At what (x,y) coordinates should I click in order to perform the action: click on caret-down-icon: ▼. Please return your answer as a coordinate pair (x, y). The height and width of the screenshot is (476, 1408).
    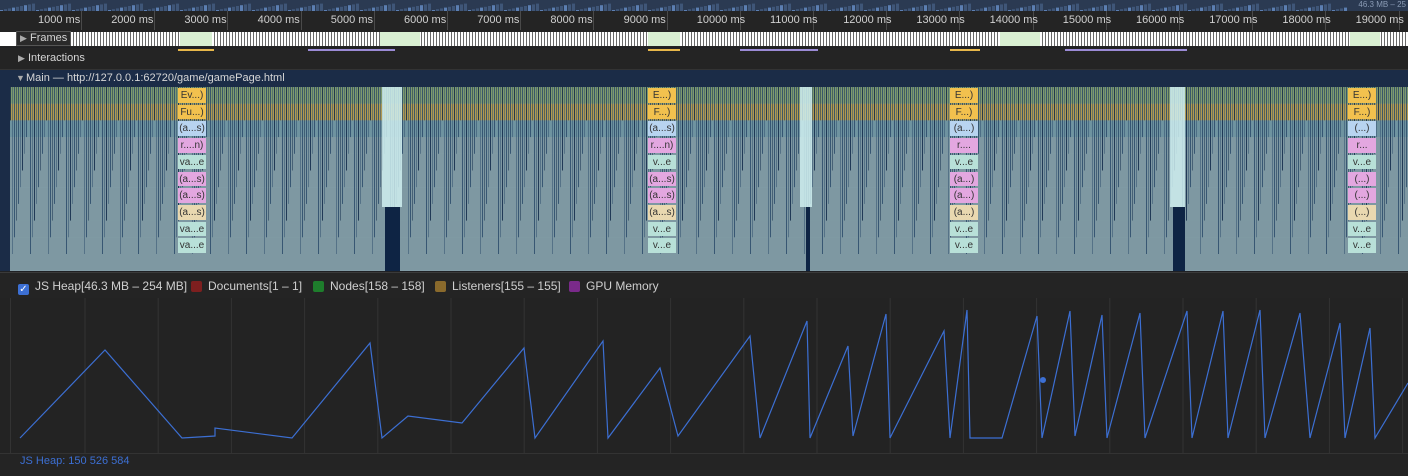
    Looking at the image, I should click on (21, 78).